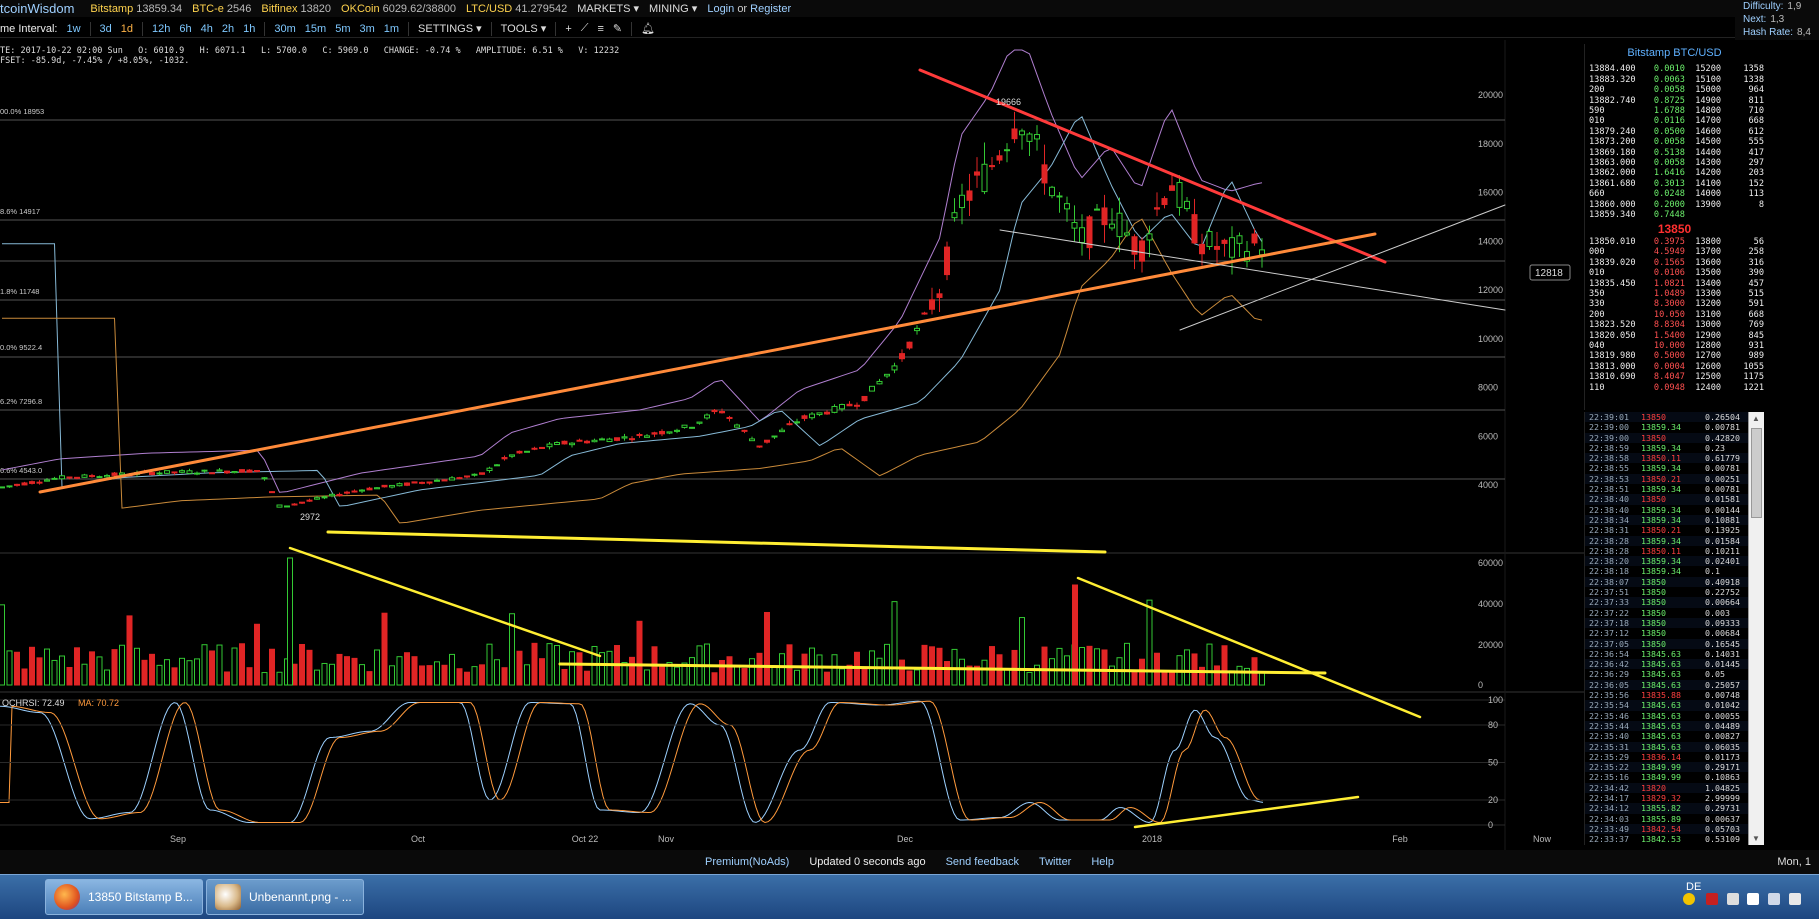 The width and height of the screenshot is (1819, 919). What do you see at coordinates (747, 862) in the screenshot?
I see `premium-link: Premium(NoAds)` at bounding box center [747, 862].